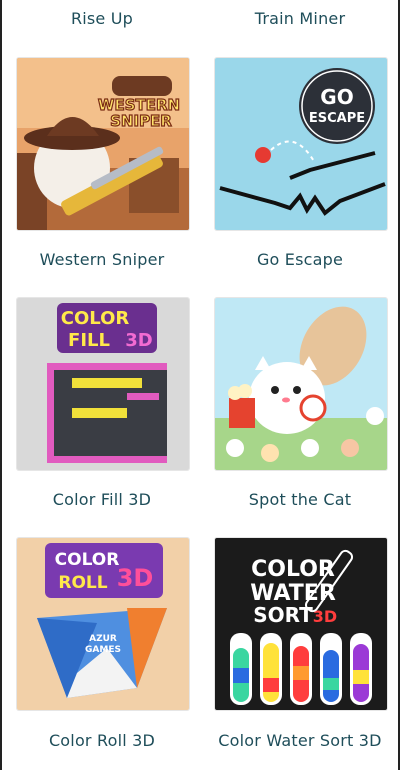  I want to click on game-title-color-water-sort-3d: Color Water Sort 3D, so click(300, 740).